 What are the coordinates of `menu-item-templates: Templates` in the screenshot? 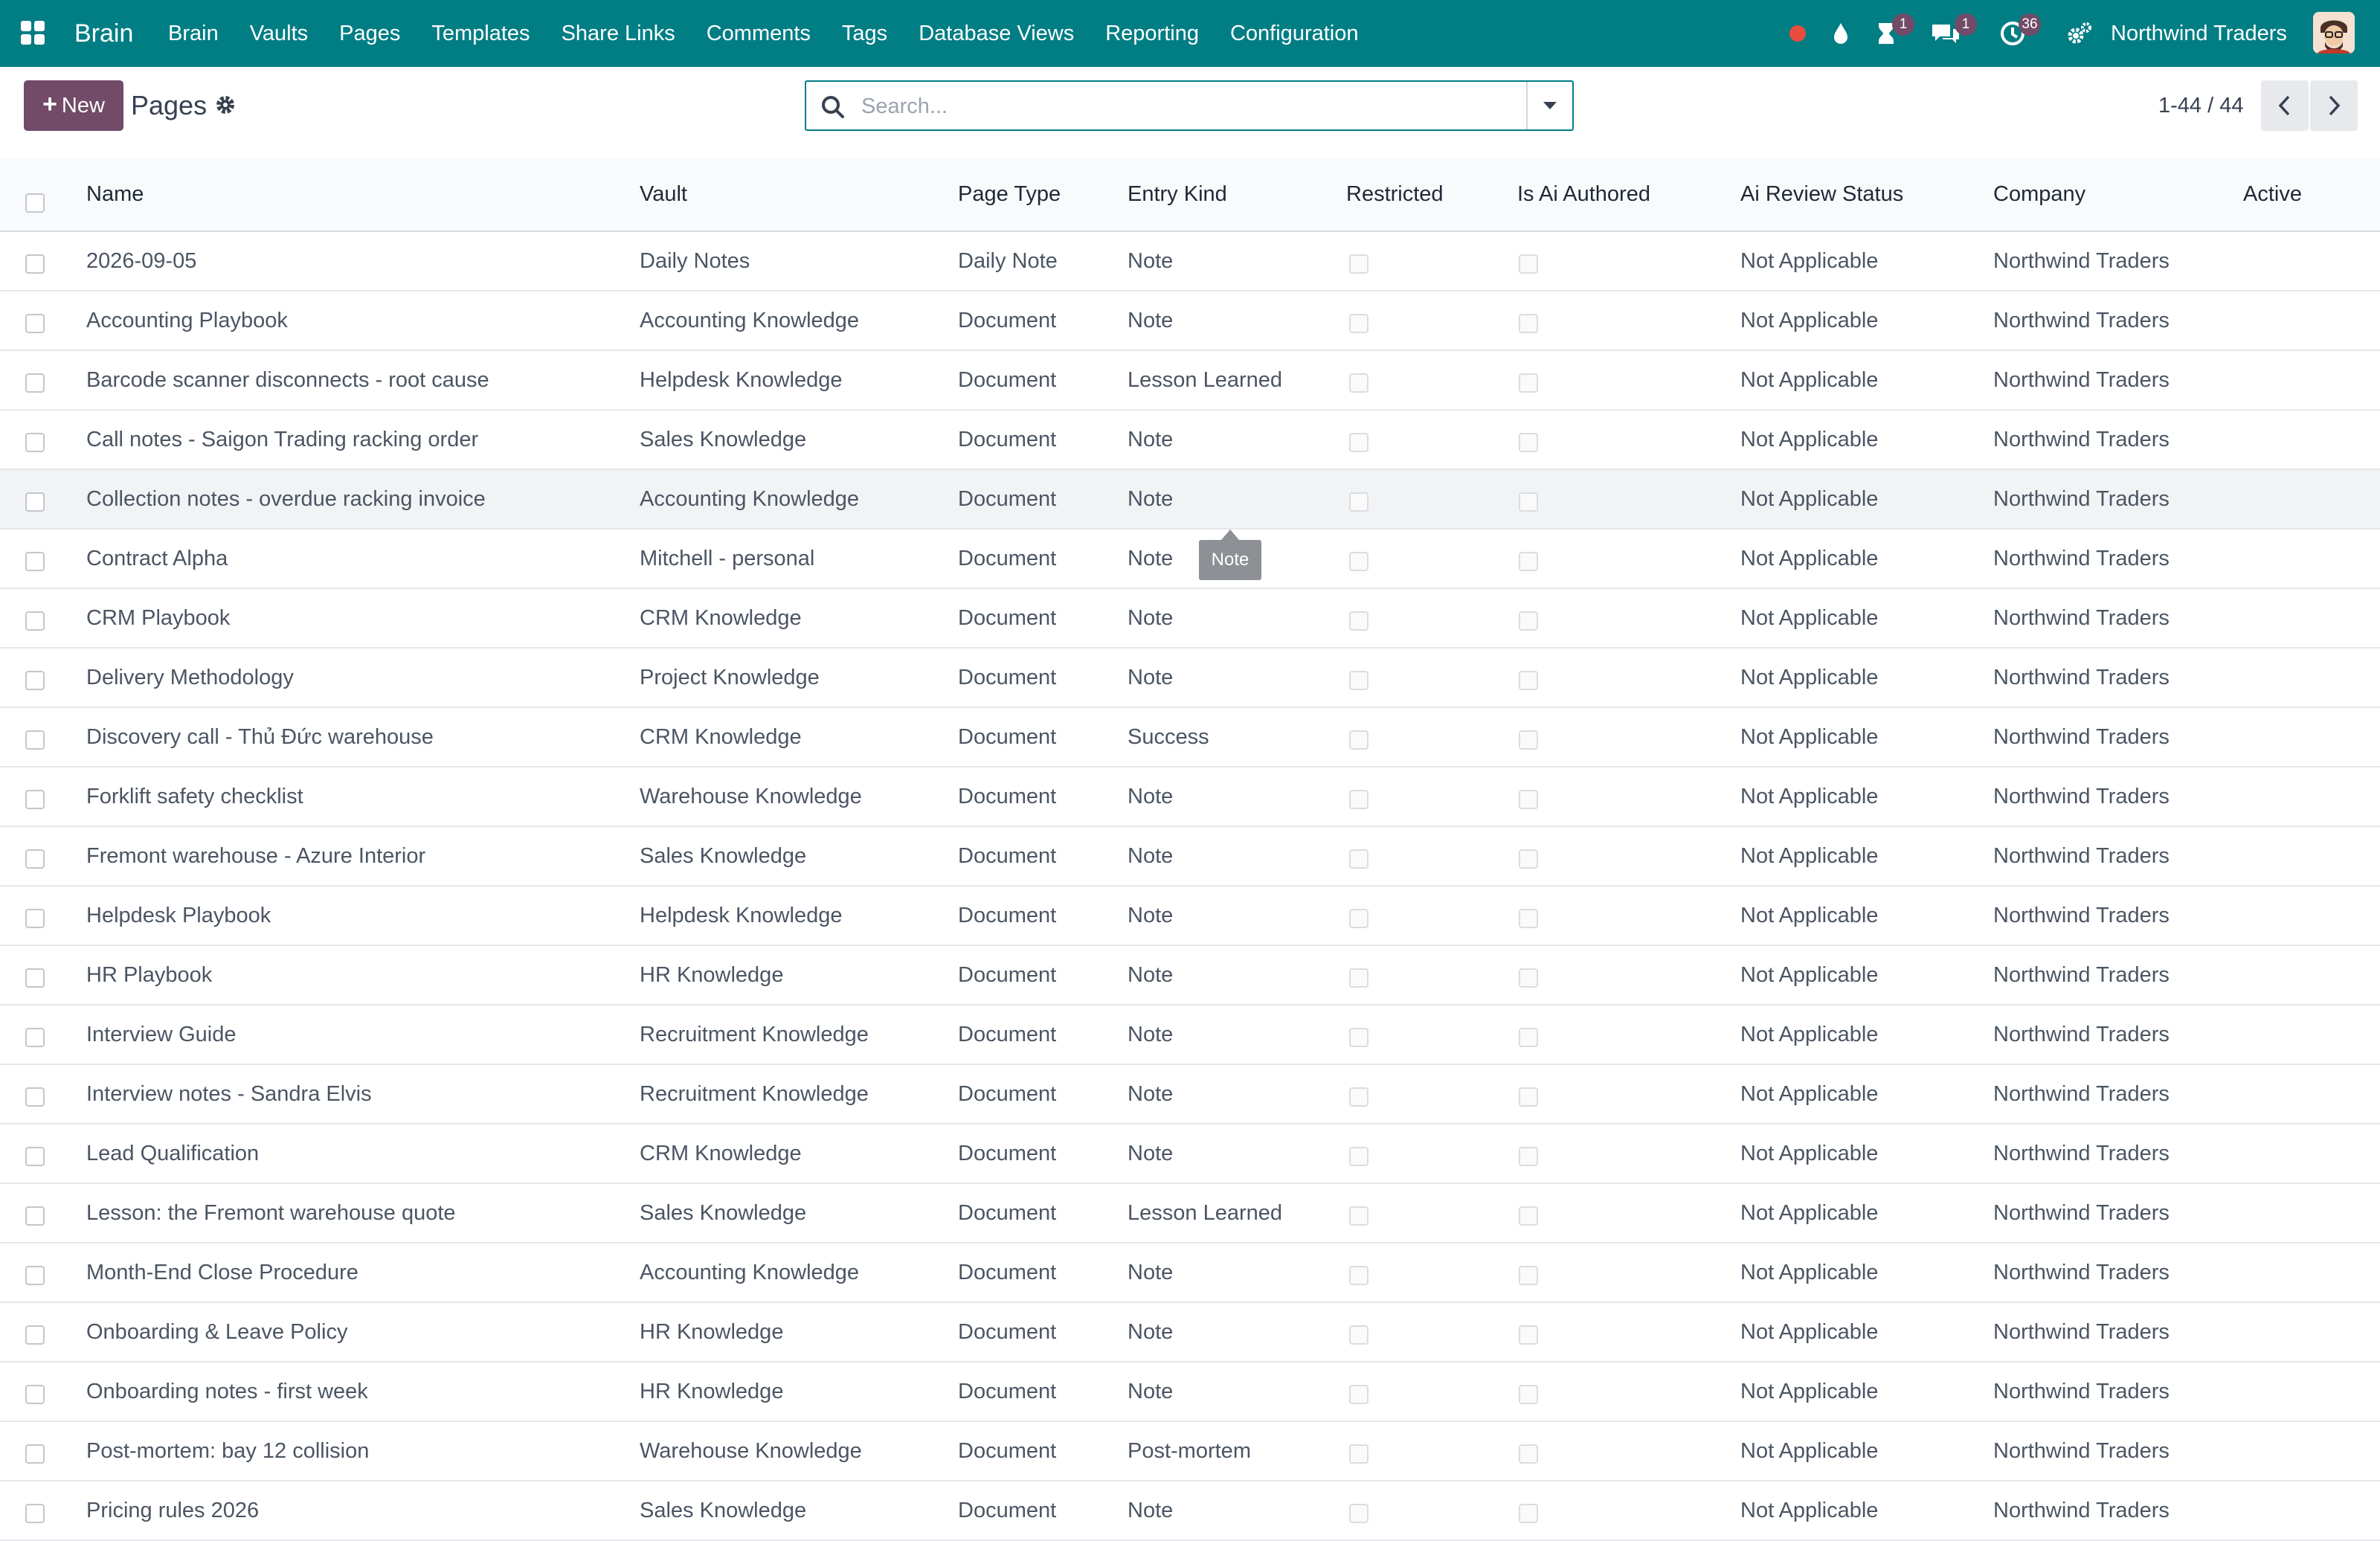 It's located at (481, 34).